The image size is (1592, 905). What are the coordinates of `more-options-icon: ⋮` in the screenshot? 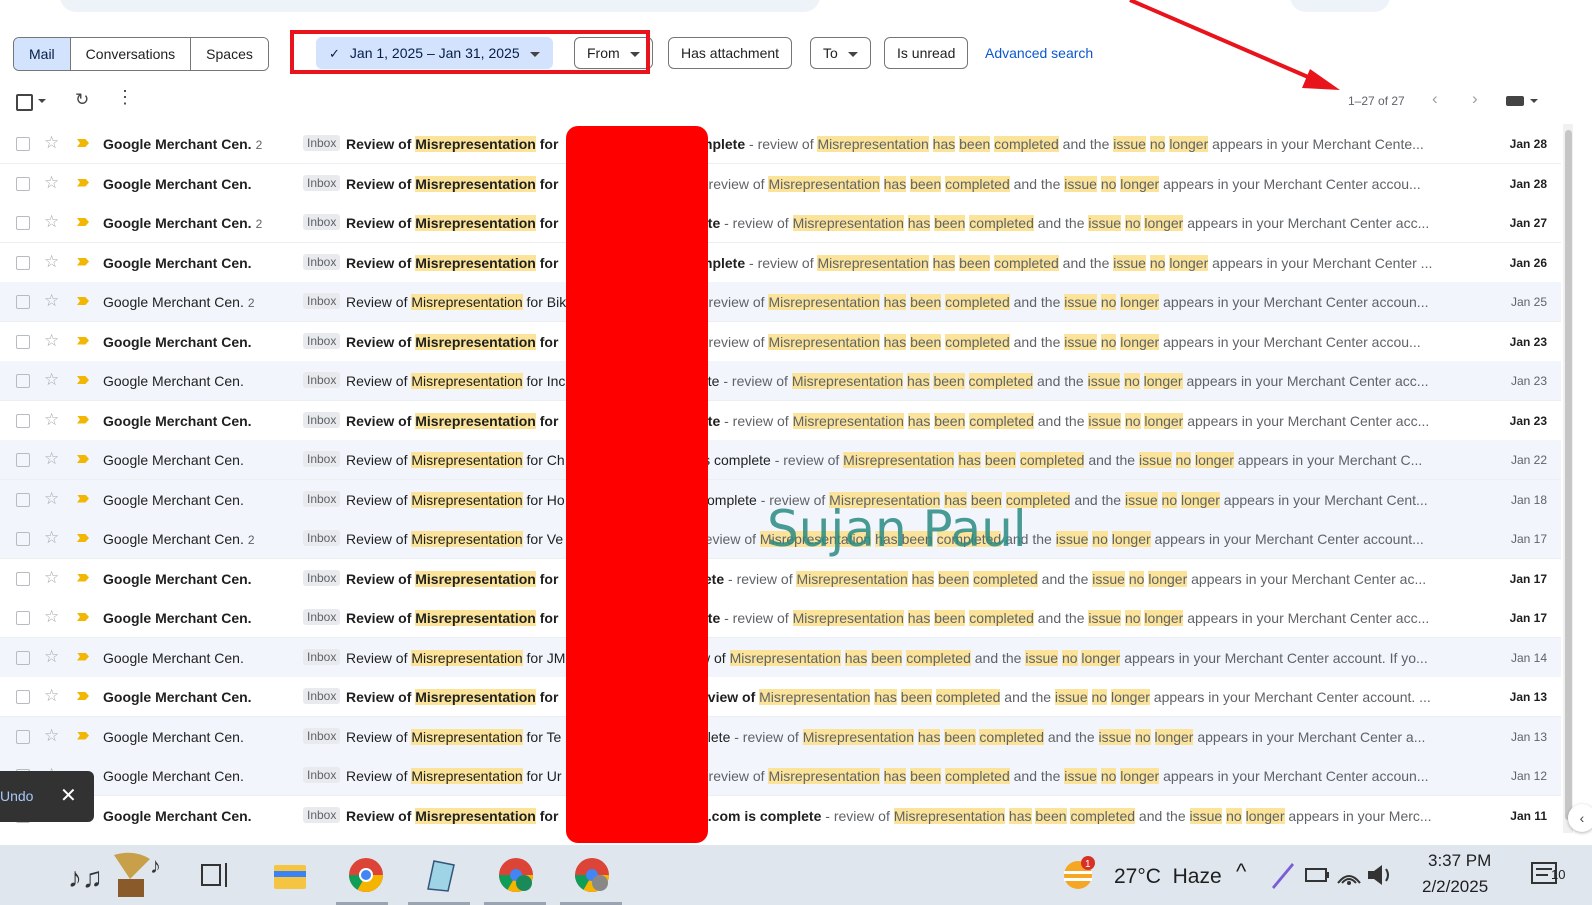 It's located at (125, 97).